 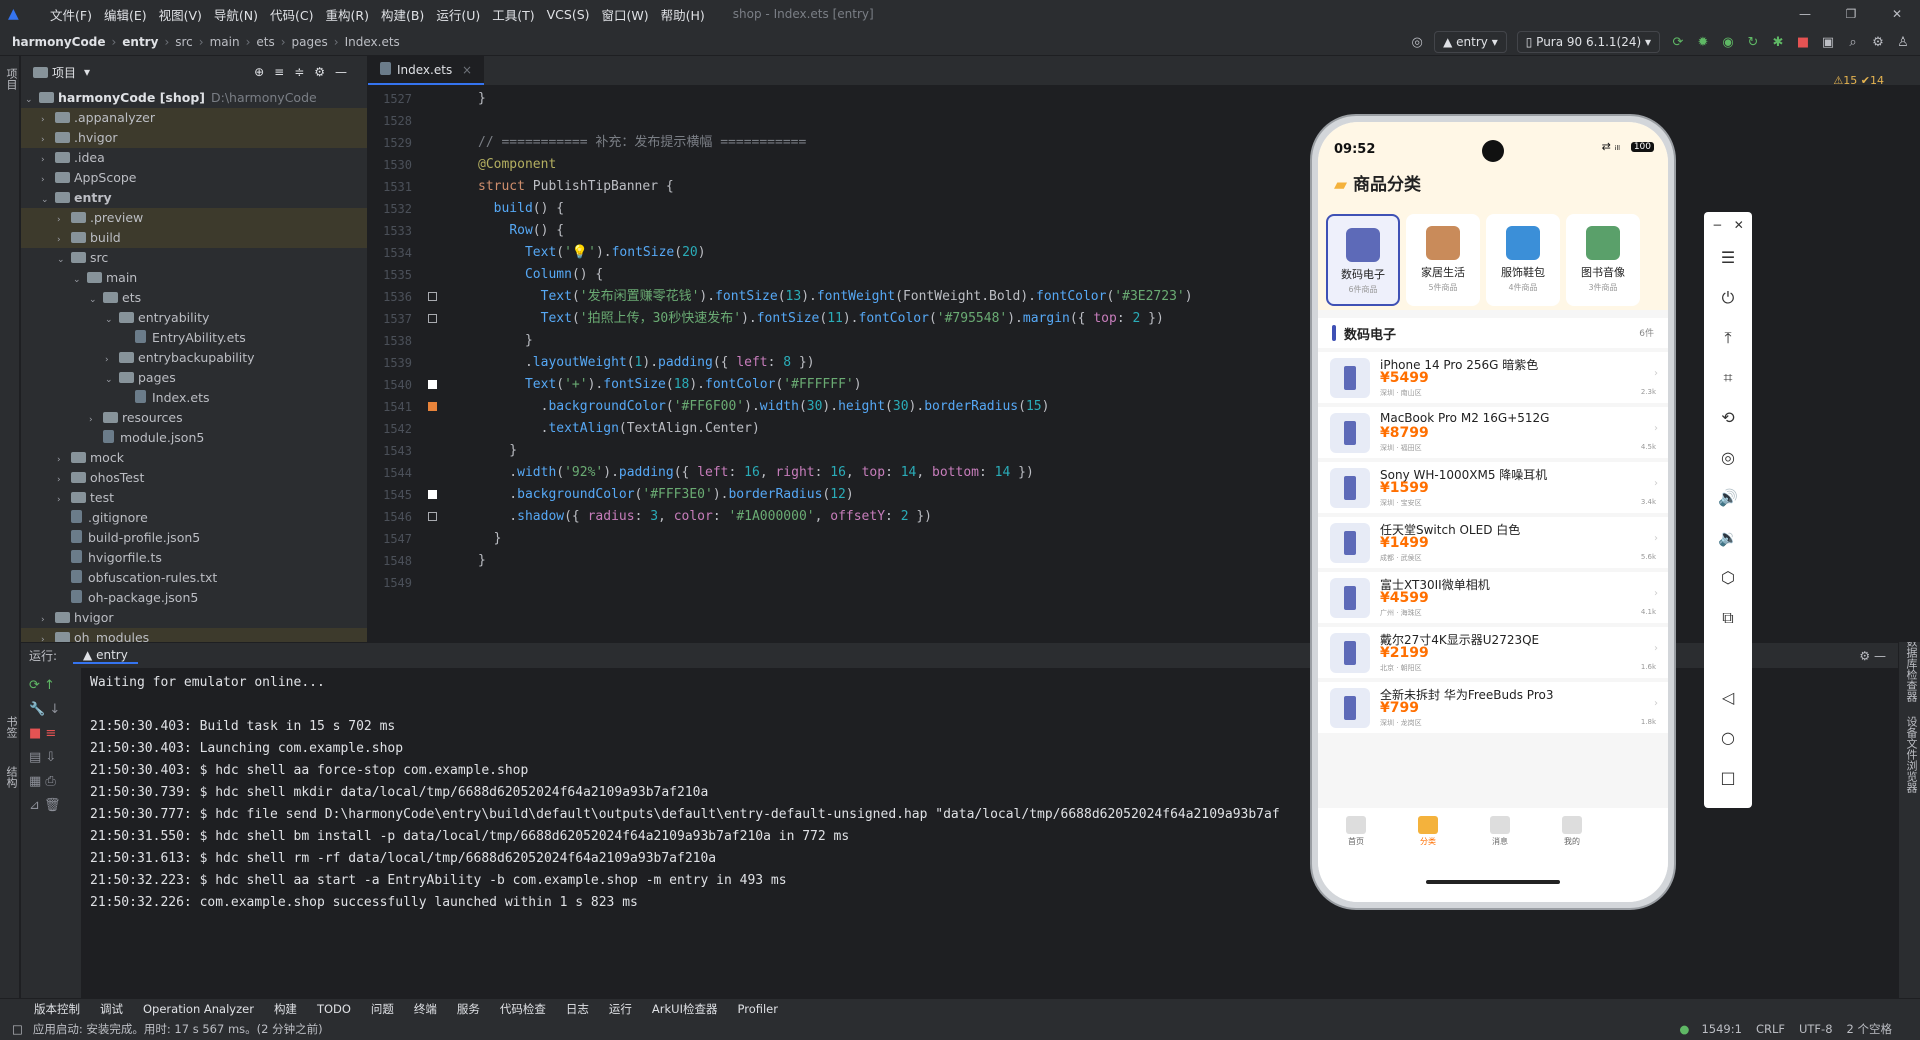 I want to click on product-card: iPhone 14 Pro 256G 暗紫色 ¥5499 深圳 · 南山区 2.3k ›, so click(x=1493, y=377).